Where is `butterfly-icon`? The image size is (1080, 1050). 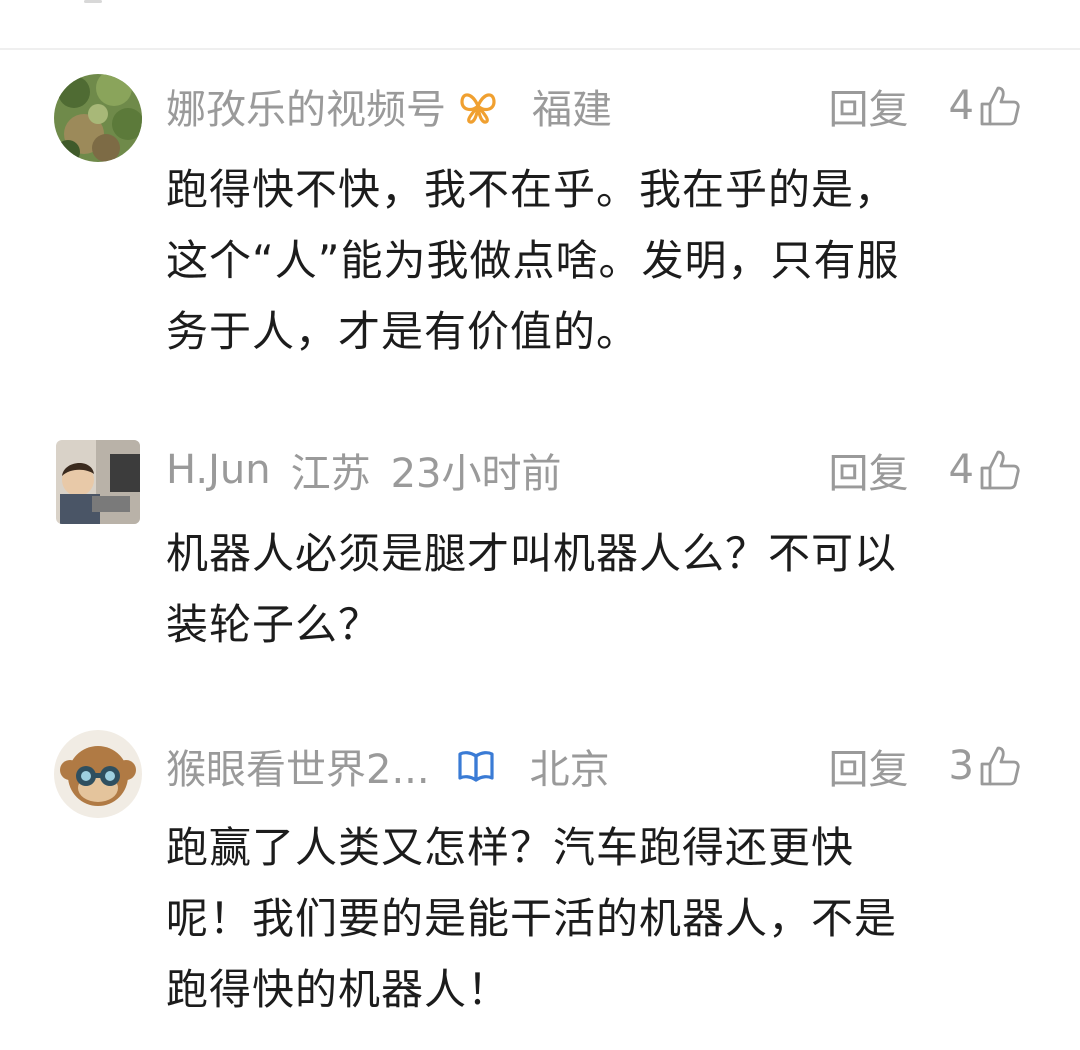
butterfly-icon is located at coordinates (478, 106).